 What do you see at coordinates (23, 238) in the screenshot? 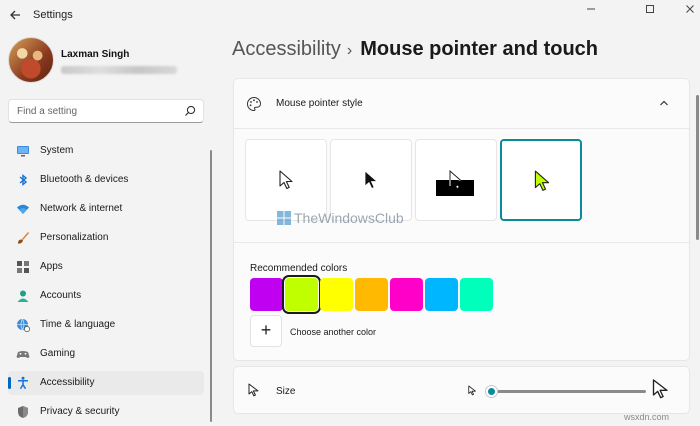
I see `paintbrush-icon` at bounding box center [23, 238].